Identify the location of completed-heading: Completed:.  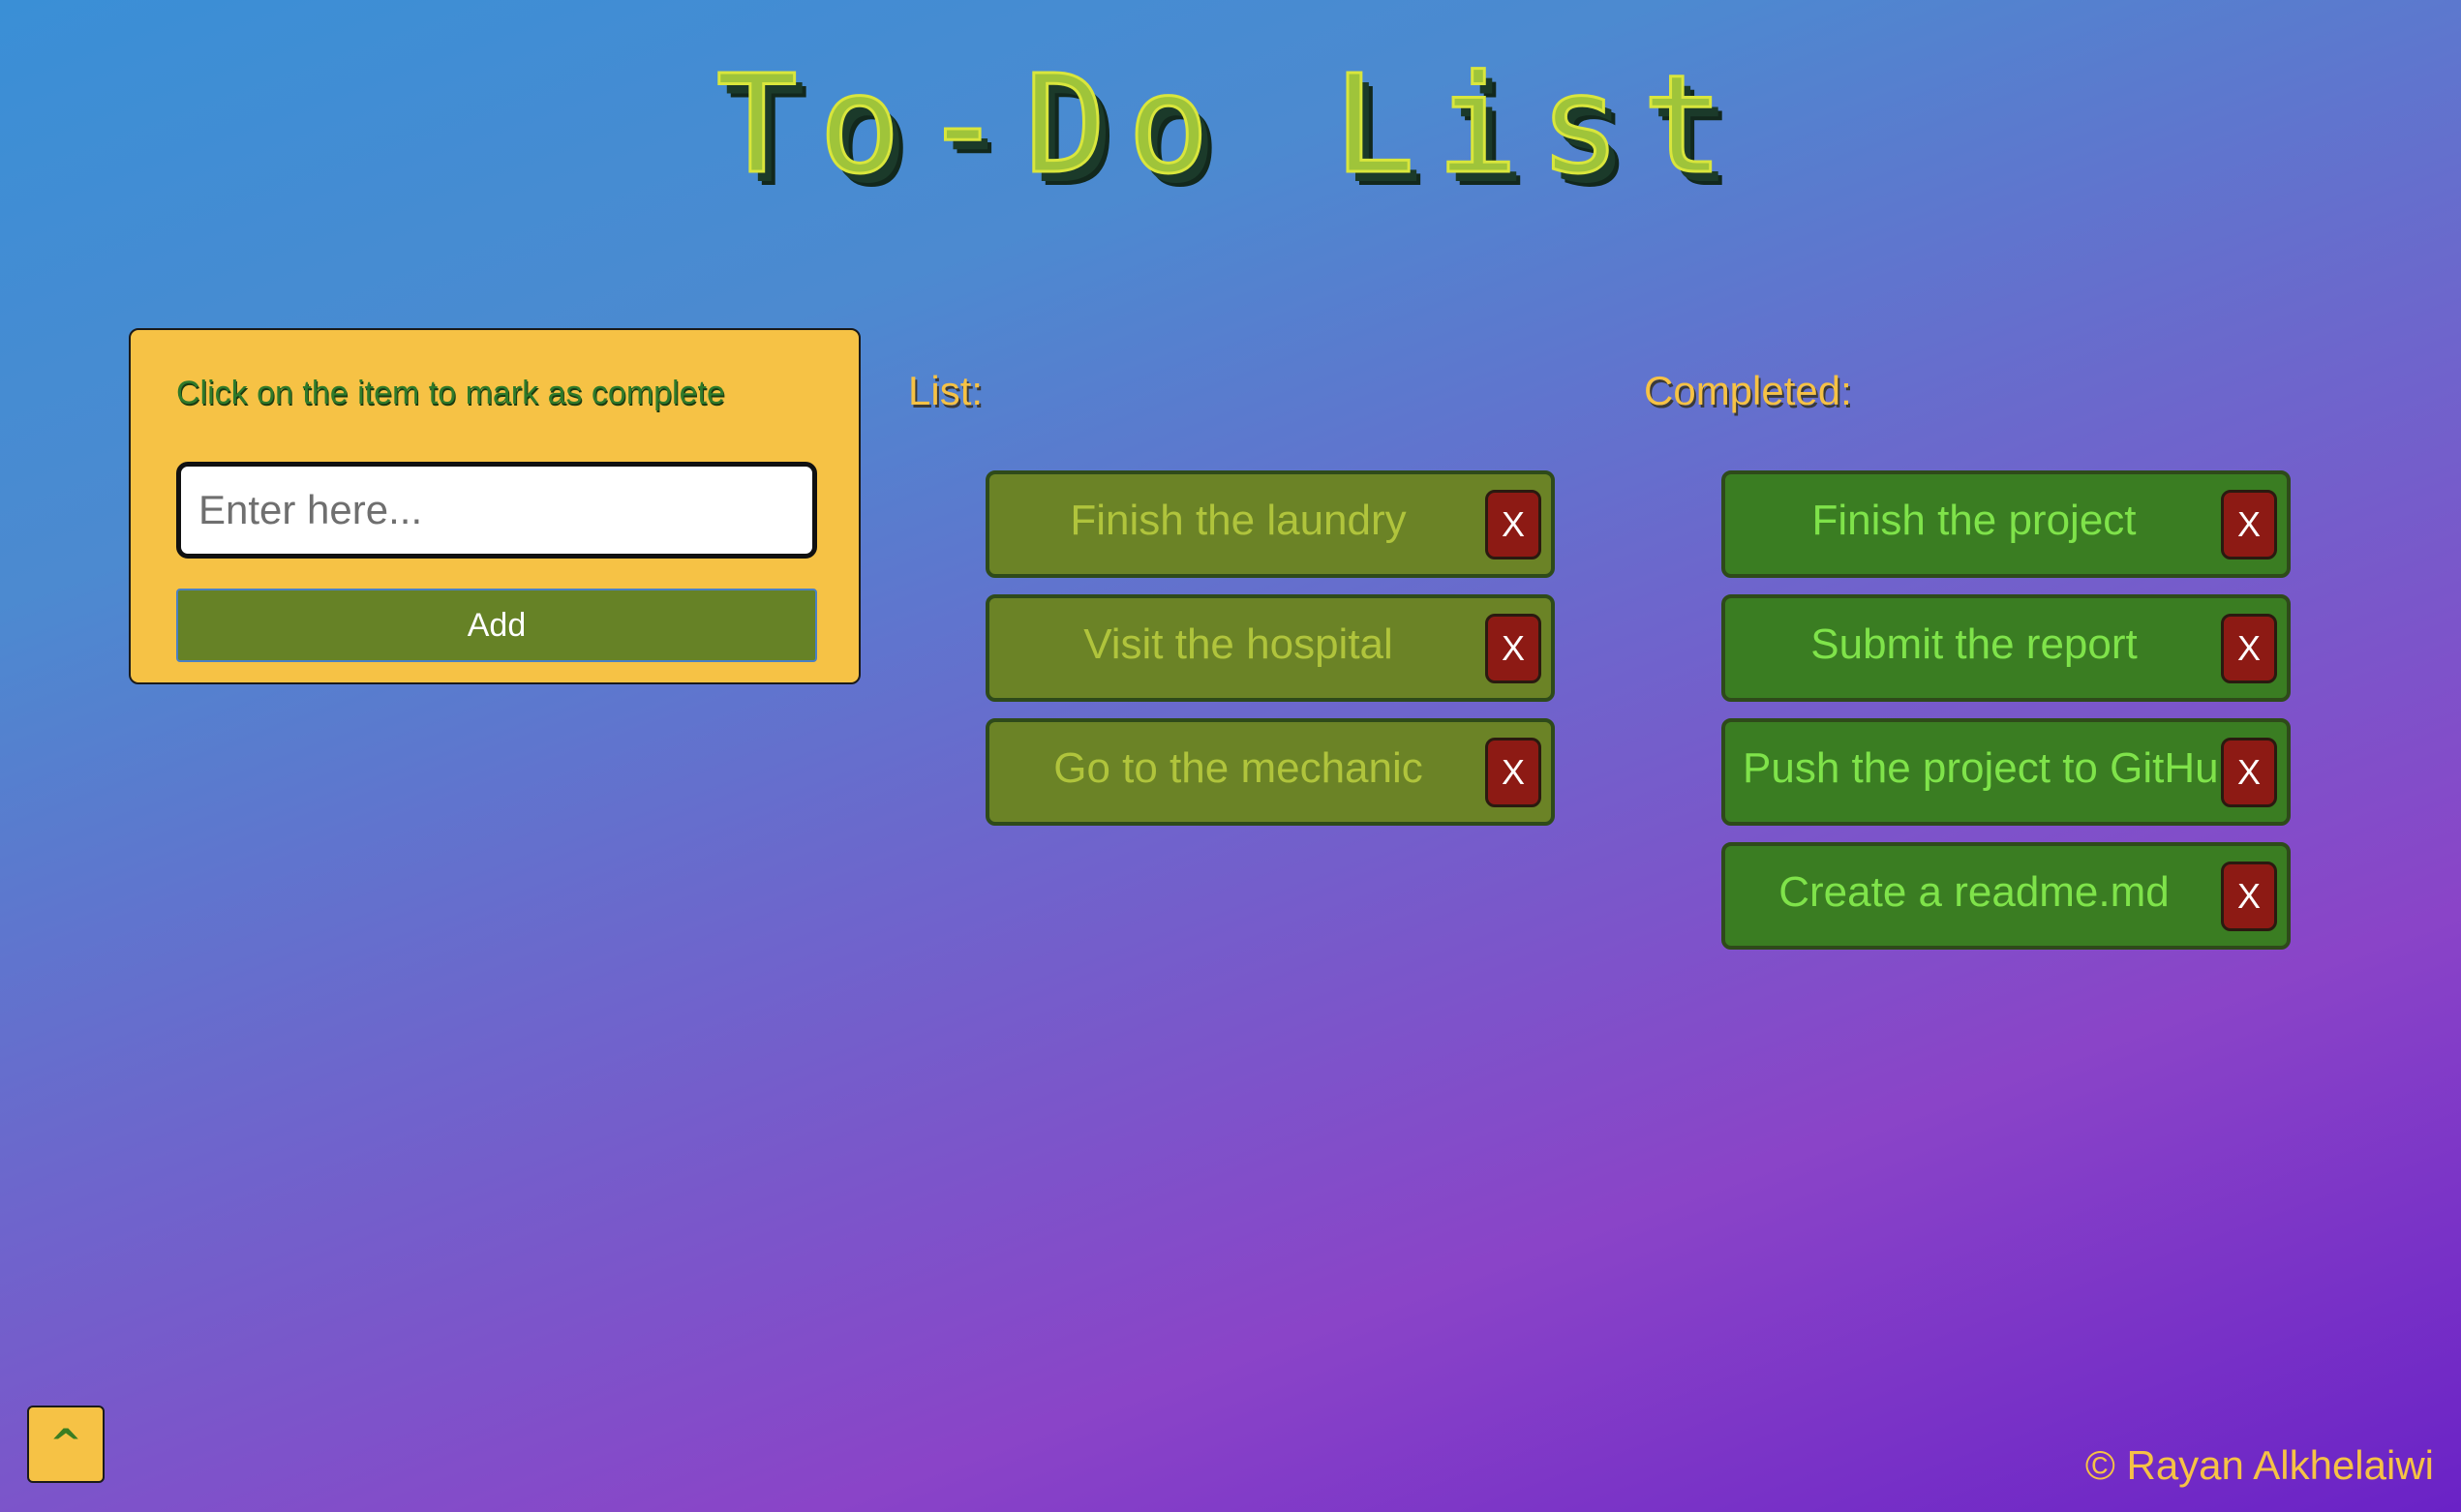
(1748, 390).